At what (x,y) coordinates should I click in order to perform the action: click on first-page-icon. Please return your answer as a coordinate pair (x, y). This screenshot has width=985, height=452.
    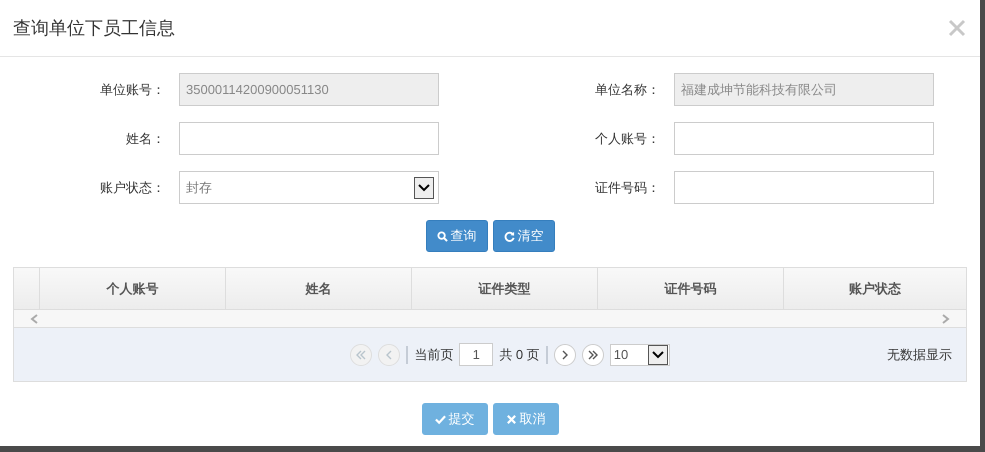
    Looking at the image, I should click on (361, 354).